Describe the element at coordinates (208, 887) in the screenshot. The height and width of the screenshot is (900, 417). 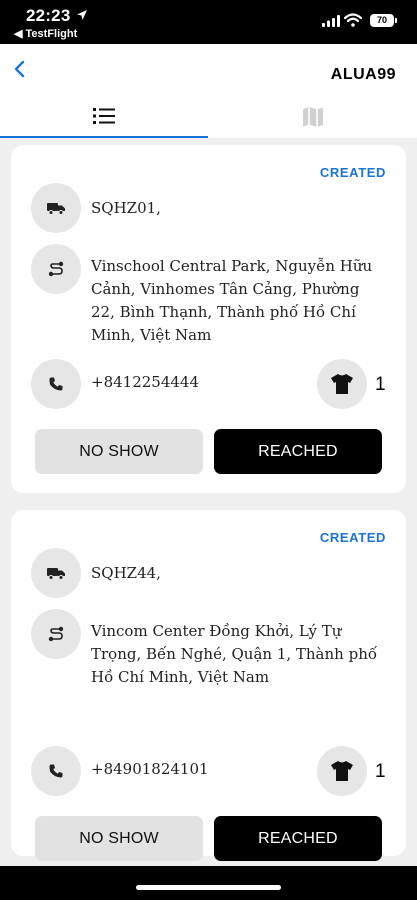
I see `home-indicator` at that location.